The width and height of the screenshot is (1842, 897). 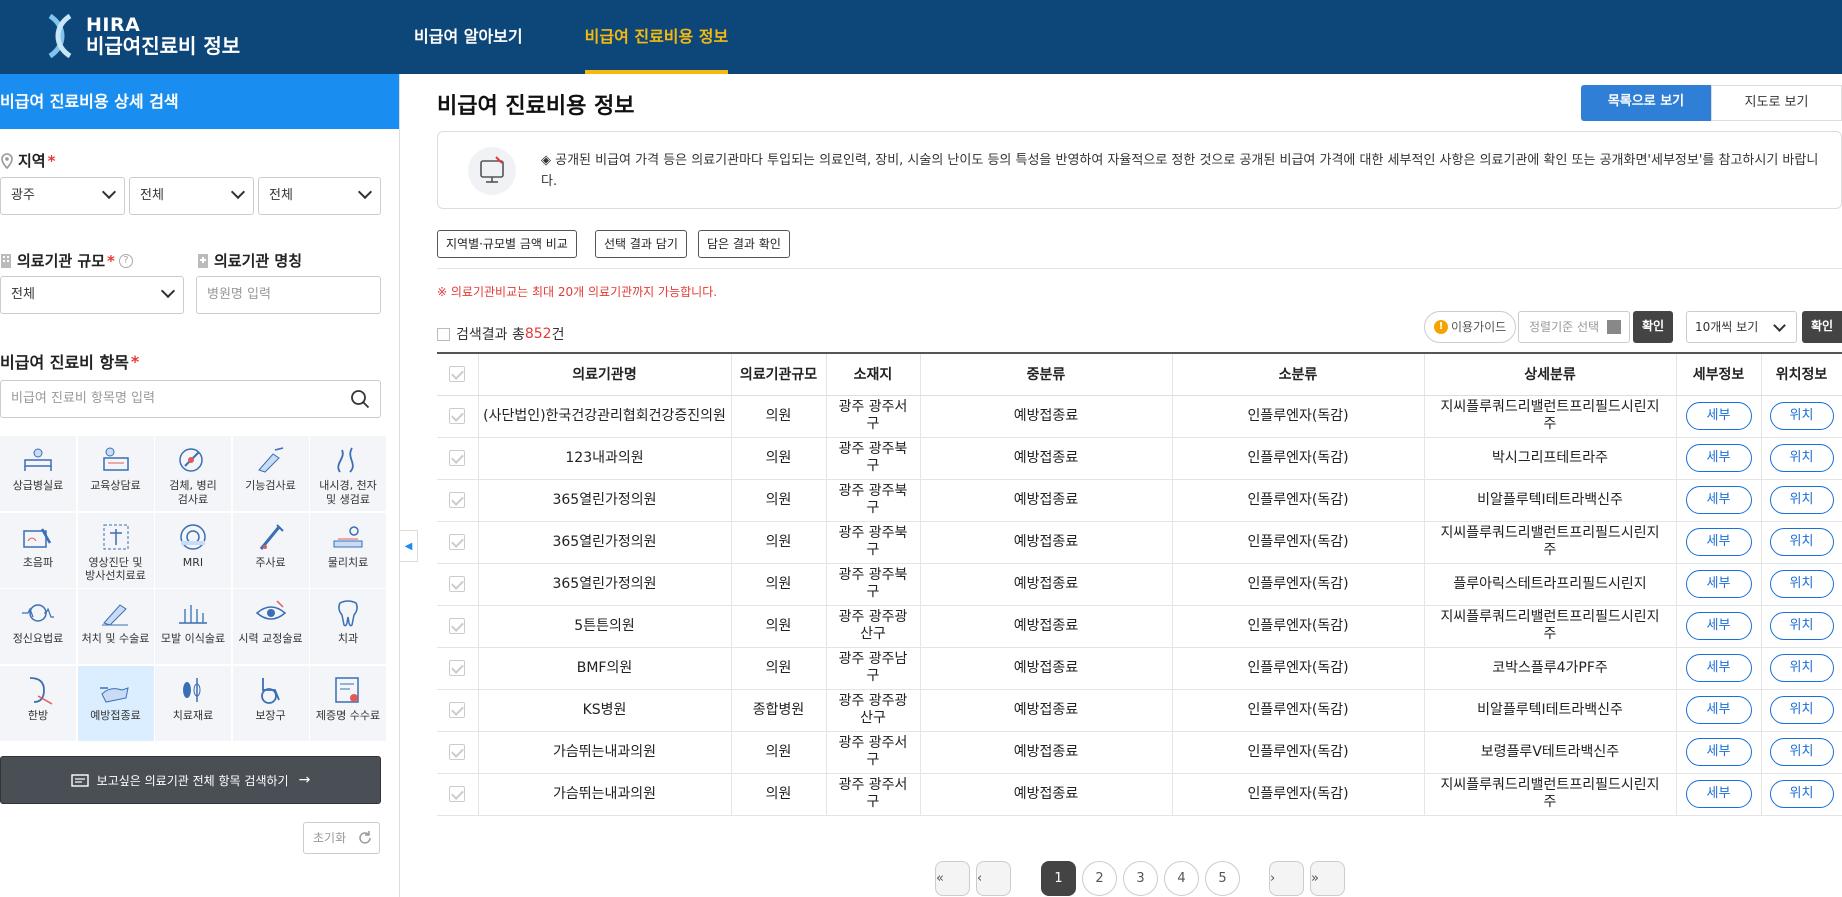 What do you see at coordinates (952, 878) in the screenshot?
I see `first-page-icon: «` at bounding box center [952, 878].